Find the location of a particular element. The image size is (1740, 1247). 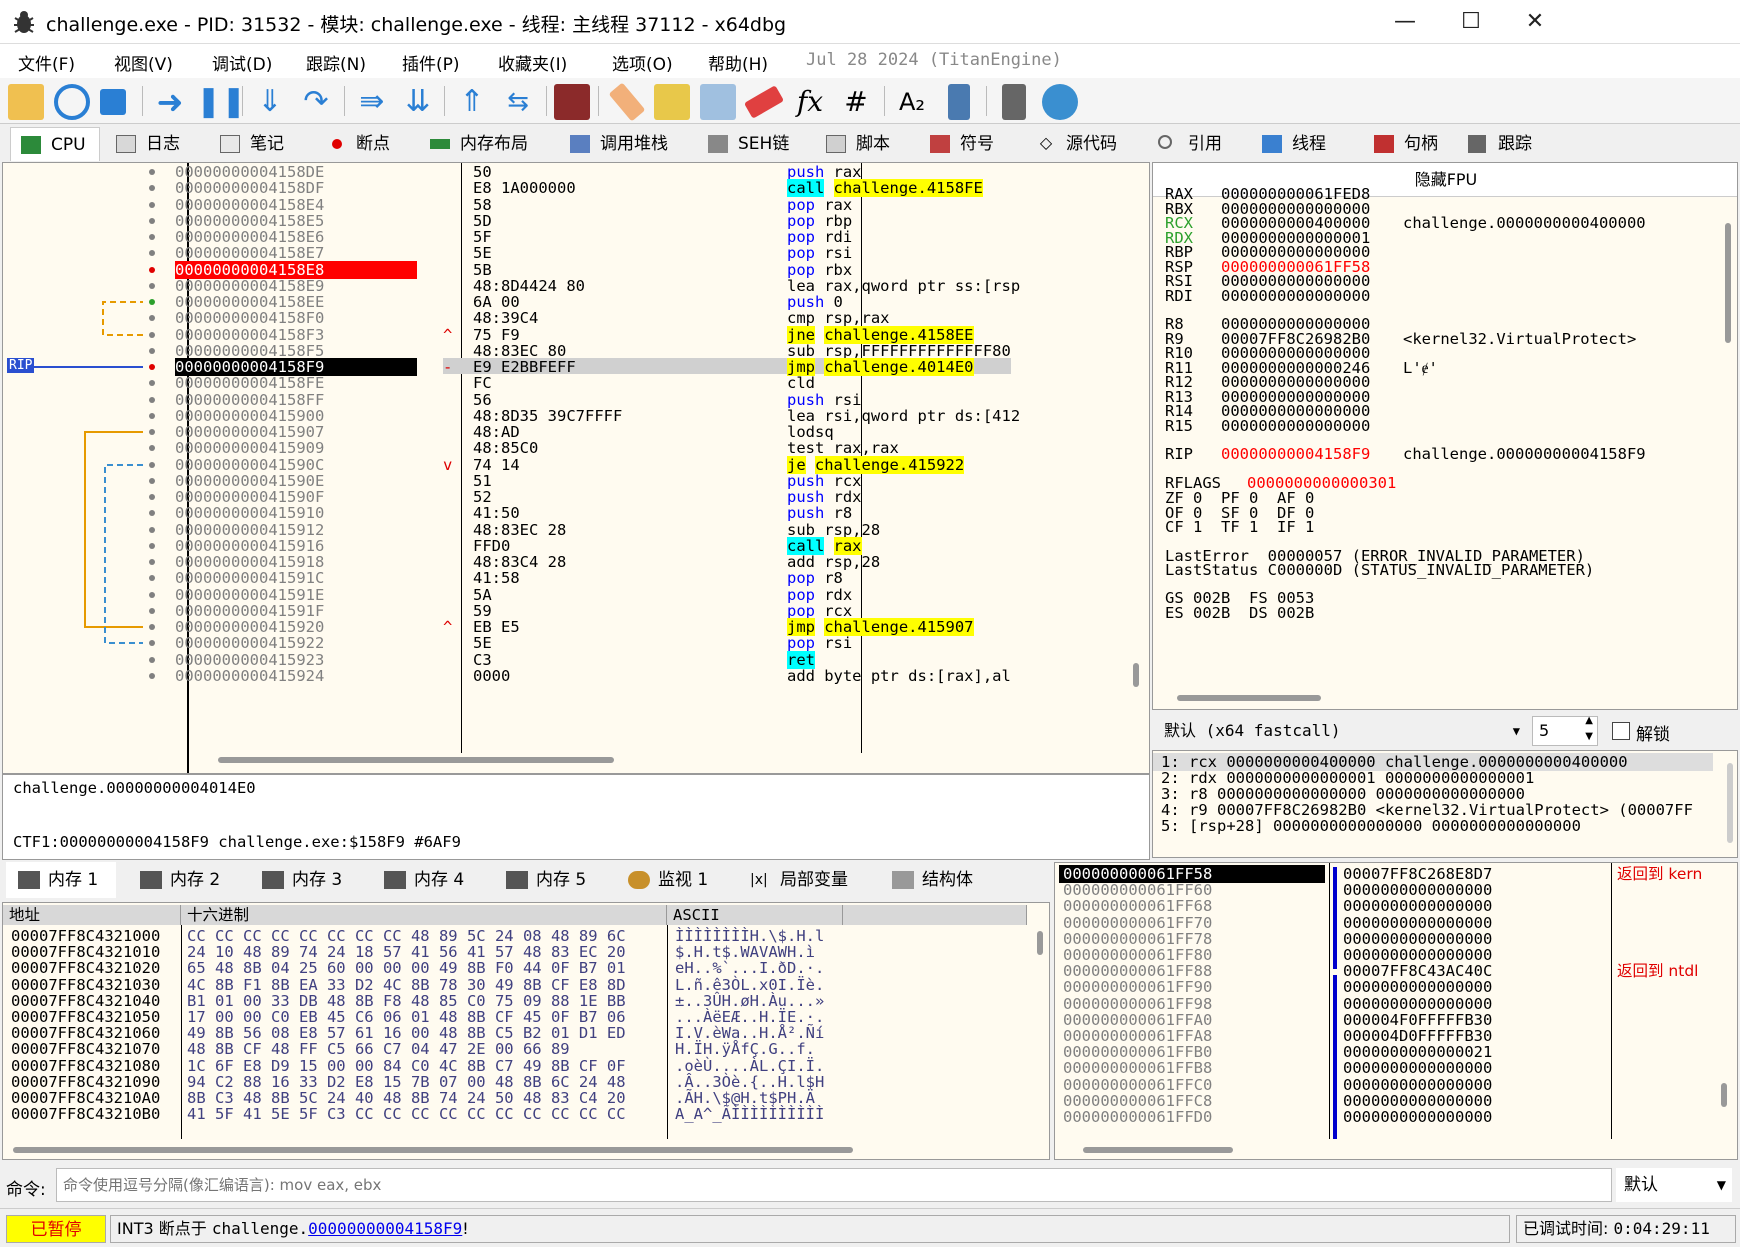

font-icon: A₂ is located at coordinates (912, 102).